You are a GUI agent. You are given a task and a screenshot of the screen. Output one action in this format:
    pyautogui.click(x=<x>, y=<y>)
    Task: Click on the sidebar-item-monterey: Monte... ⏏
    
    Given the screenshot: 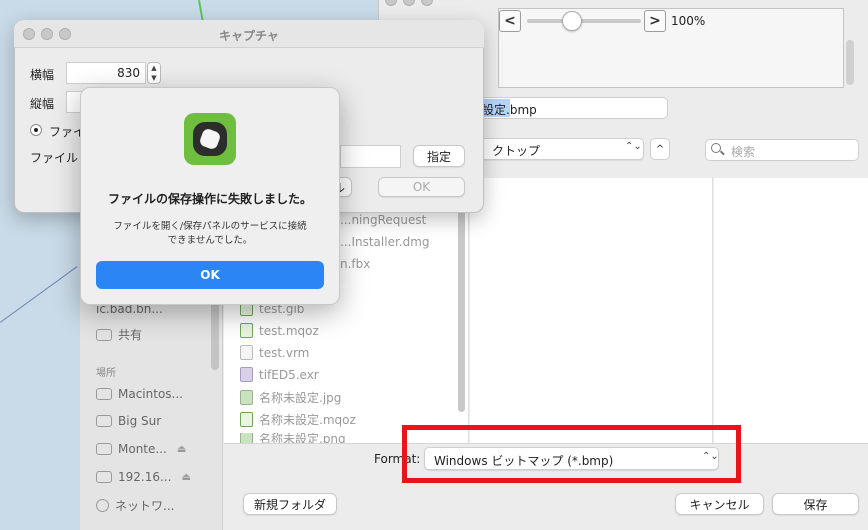 What is the action you would take?
    pyautogui.click(x=141, y=449)
    